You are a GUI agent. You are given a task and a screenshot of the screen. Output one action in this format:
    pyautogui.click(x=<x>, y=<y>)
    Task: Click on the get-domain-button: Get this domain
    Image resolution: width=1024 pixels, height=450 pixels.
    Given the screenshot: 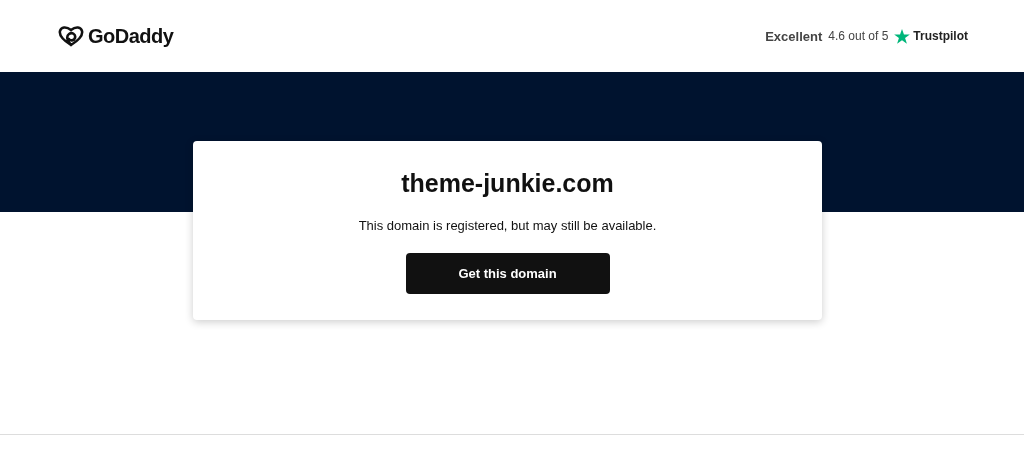 What is the action you would take?
    pyautogui.click(x=507, y=273)
    